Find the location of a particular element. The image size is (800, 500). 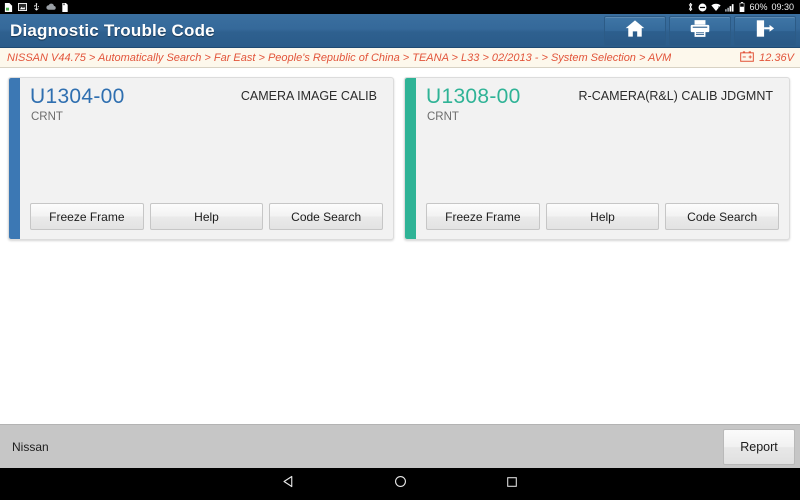

status-bar-left-icons is located at coordinates (36, 7).